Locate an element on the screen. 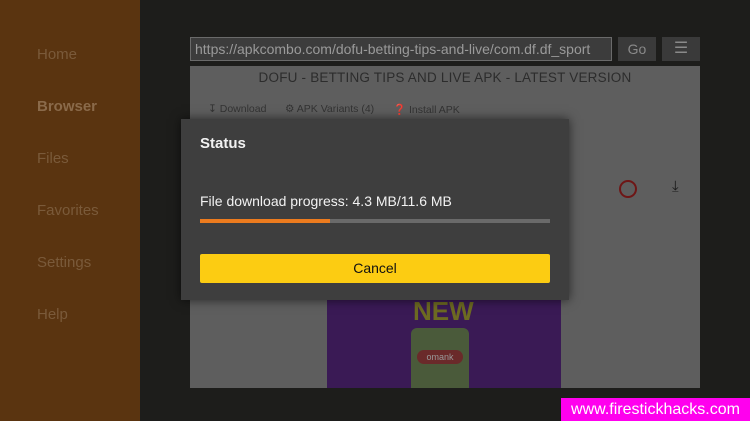 The width and height of the screenshot is (750, 421). sidebar-item-favorites: Favorites is located at coordinates (68, 210).